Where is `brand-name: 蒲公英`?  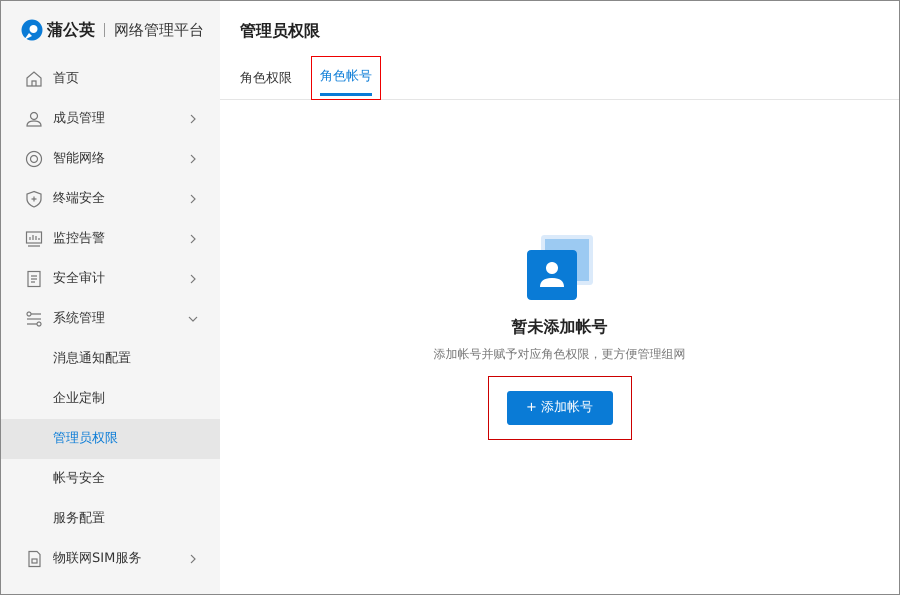
brand-name: 蒲公英 is located at coordinates (71, 30).